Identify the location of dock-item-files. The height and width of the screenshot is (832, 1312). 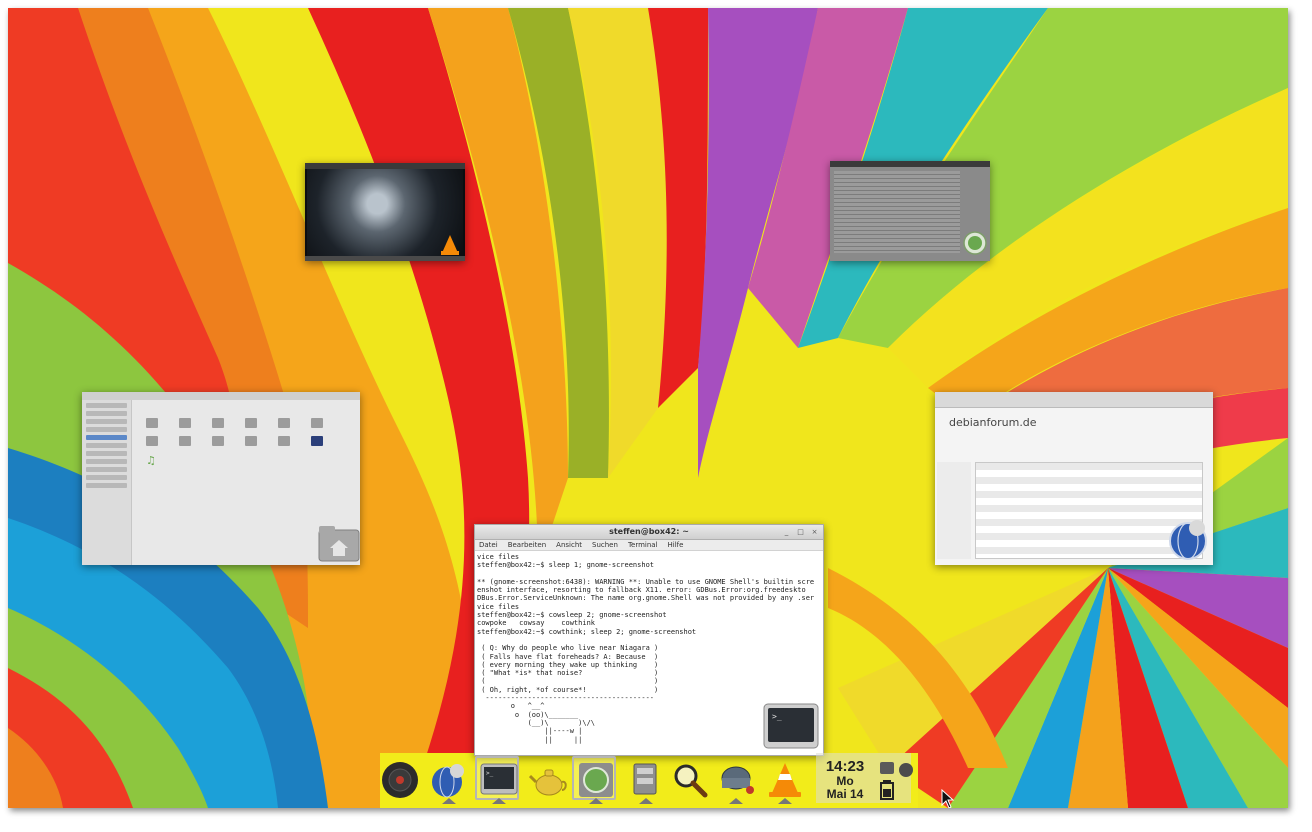
(646, 782).